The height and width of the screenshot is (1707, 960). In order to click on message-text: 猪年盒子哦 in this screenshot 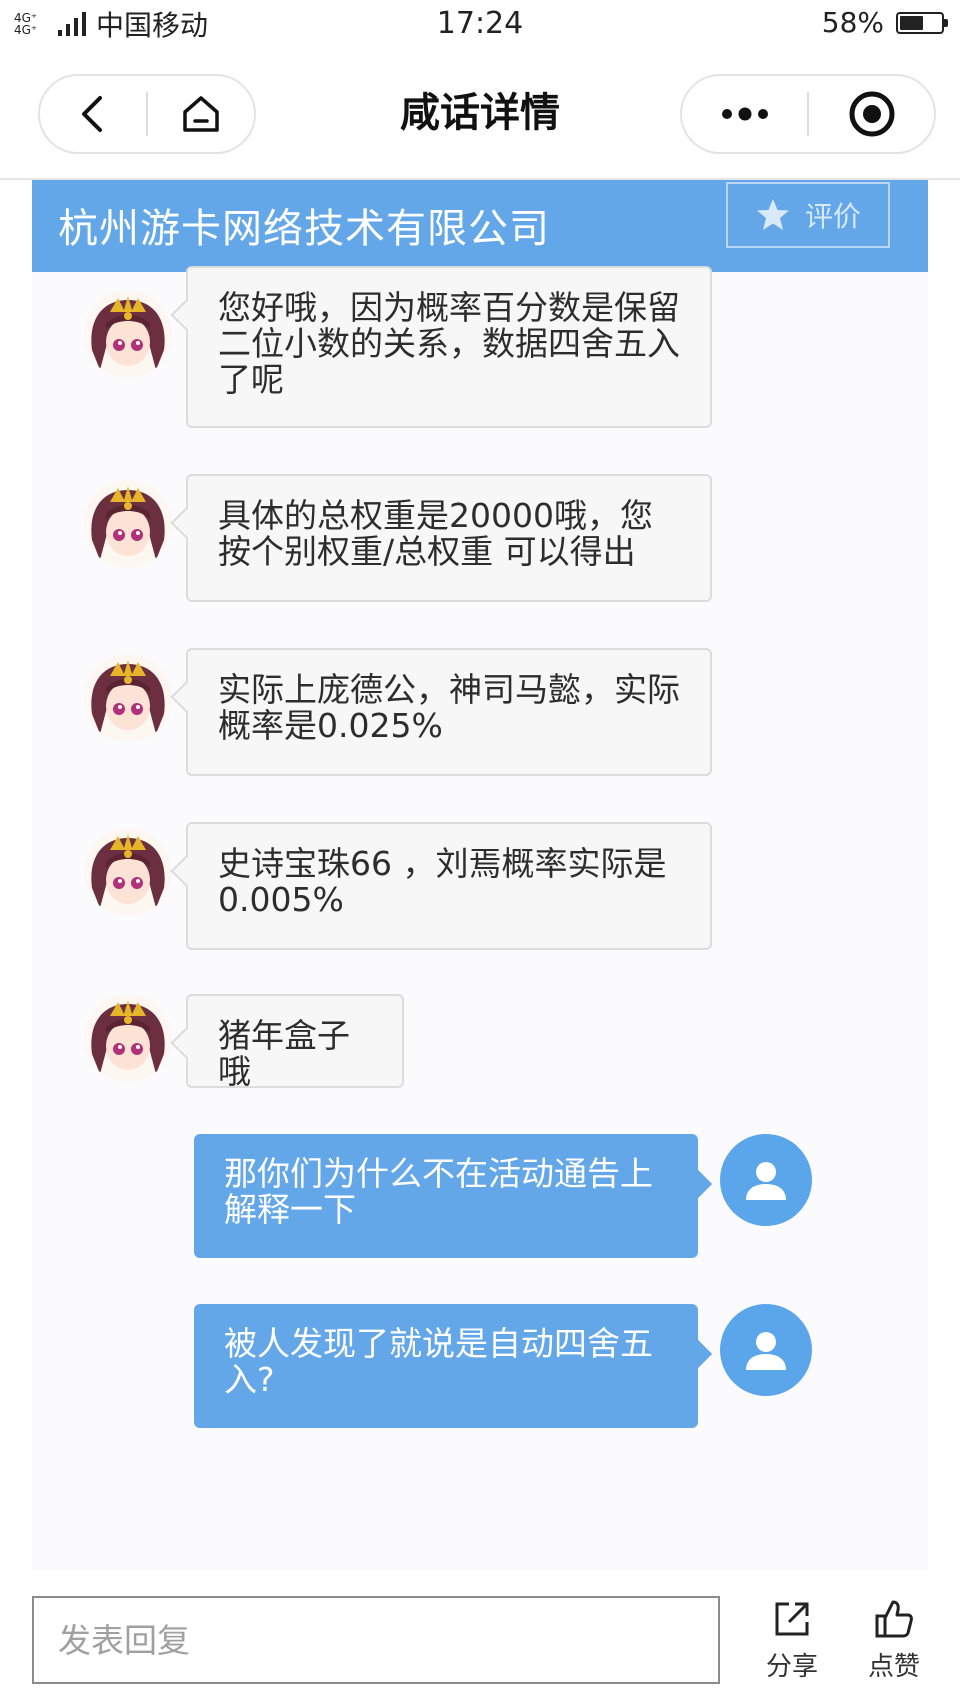, I will do `click(284, 1053)`.